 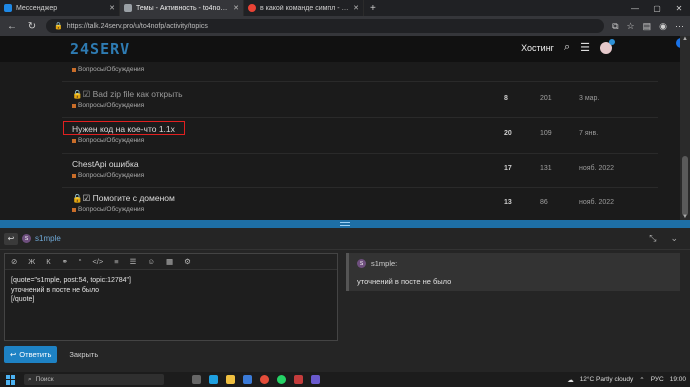 I want to click on taskbar-search: ⌕ Поиск, so click(x=94, y=379).